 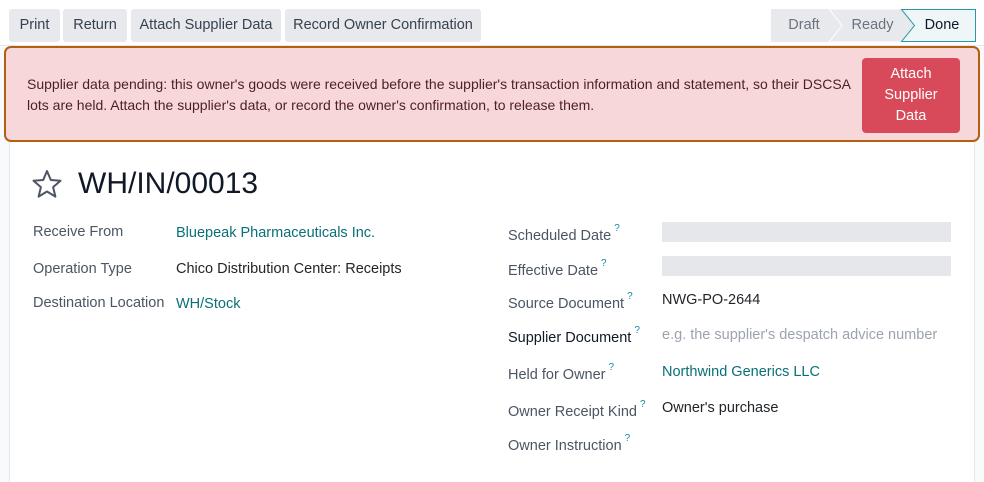 What do you see at coordinates (168, 183) in the screenshot?
I see `record-title: WH/IN/00013` at bounding box center [168, 183].